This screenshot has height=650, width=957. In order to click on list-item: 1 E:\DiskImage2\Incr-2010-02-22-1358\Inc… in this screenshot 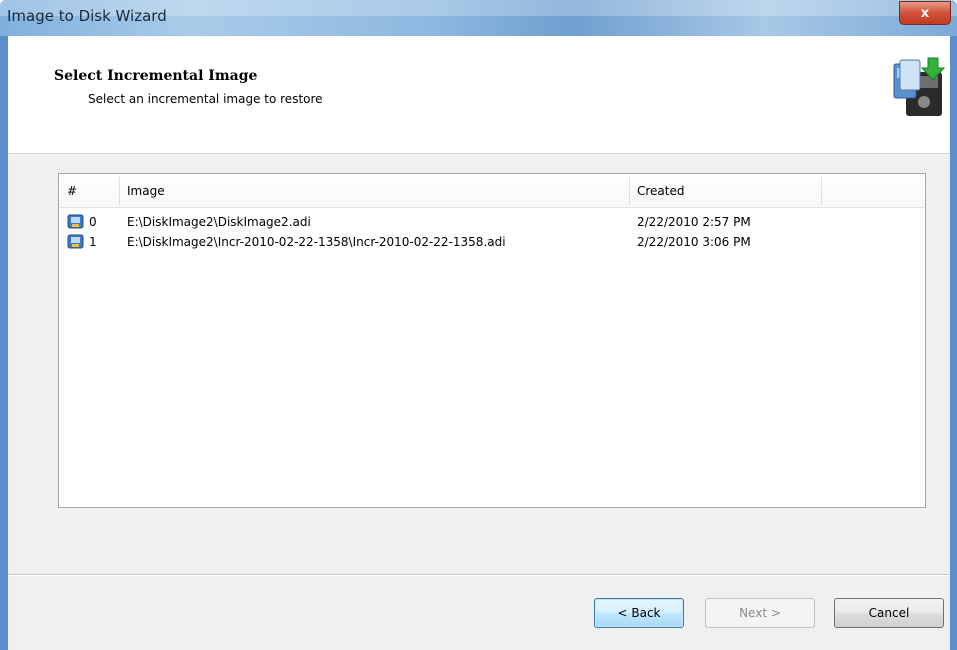, I will do `click(492, 242)`.